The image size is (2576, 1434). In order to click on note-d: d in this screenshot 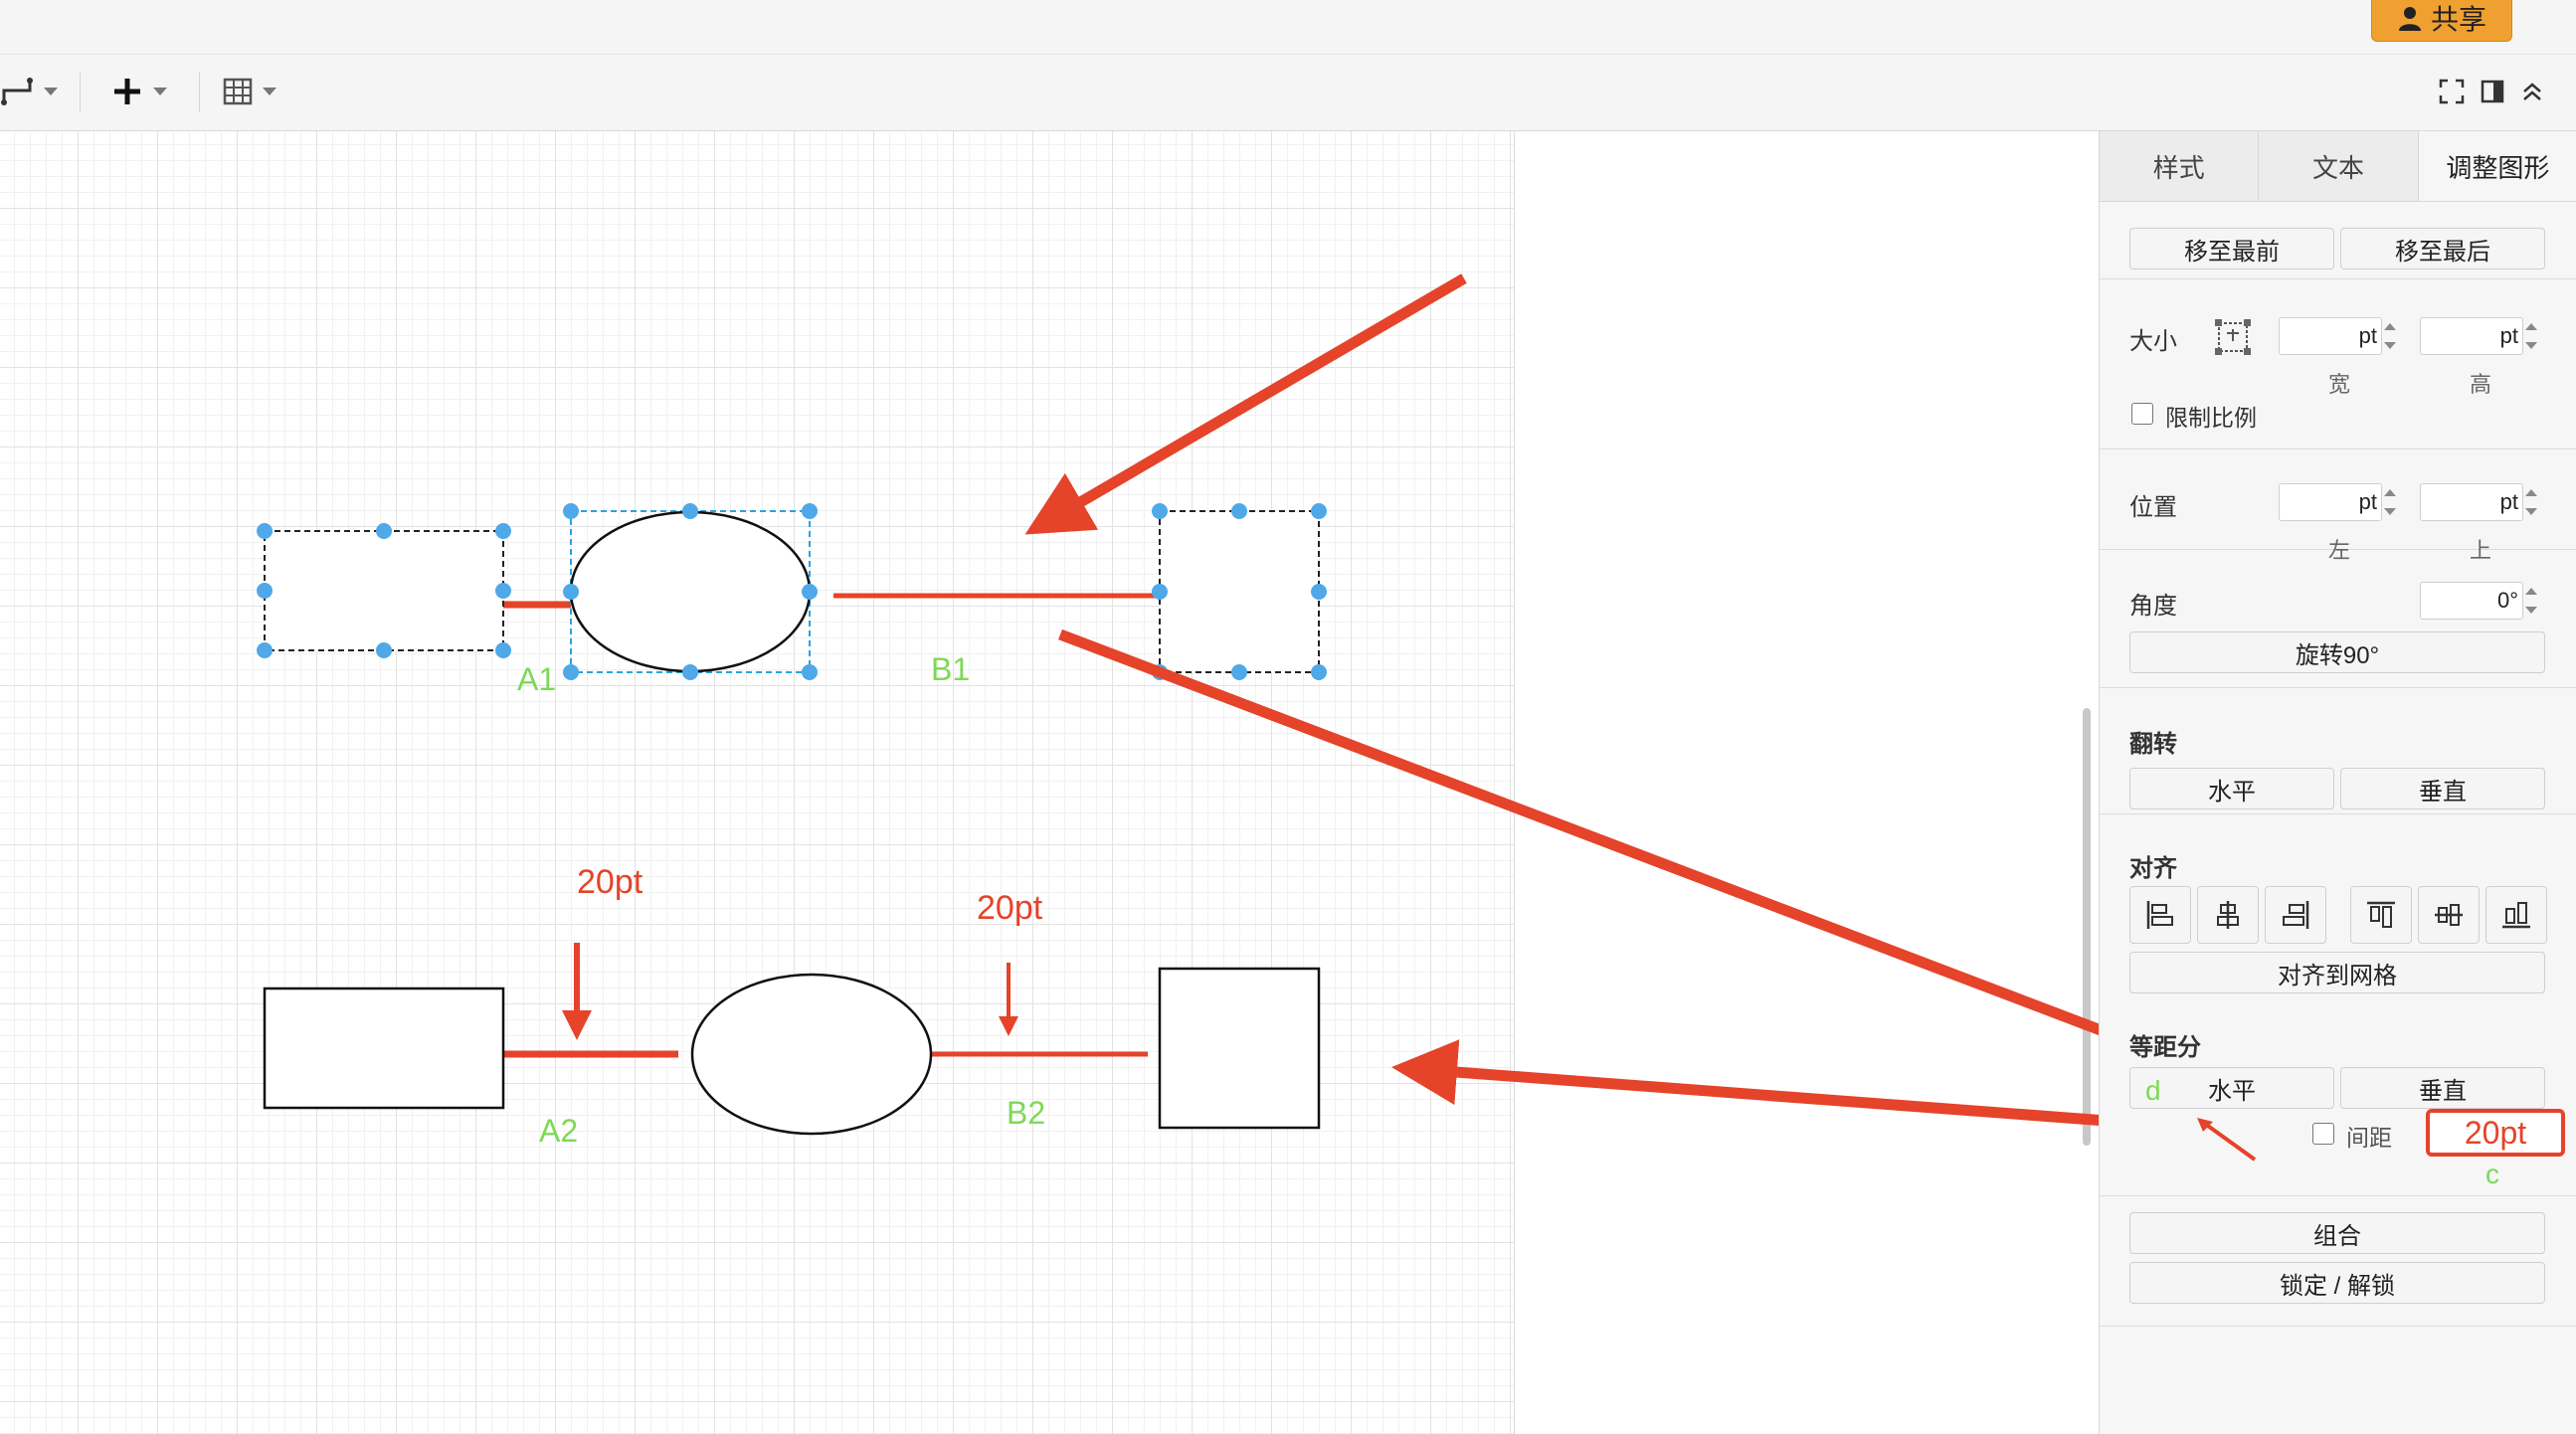, I will do `click(2153, 1090)`.